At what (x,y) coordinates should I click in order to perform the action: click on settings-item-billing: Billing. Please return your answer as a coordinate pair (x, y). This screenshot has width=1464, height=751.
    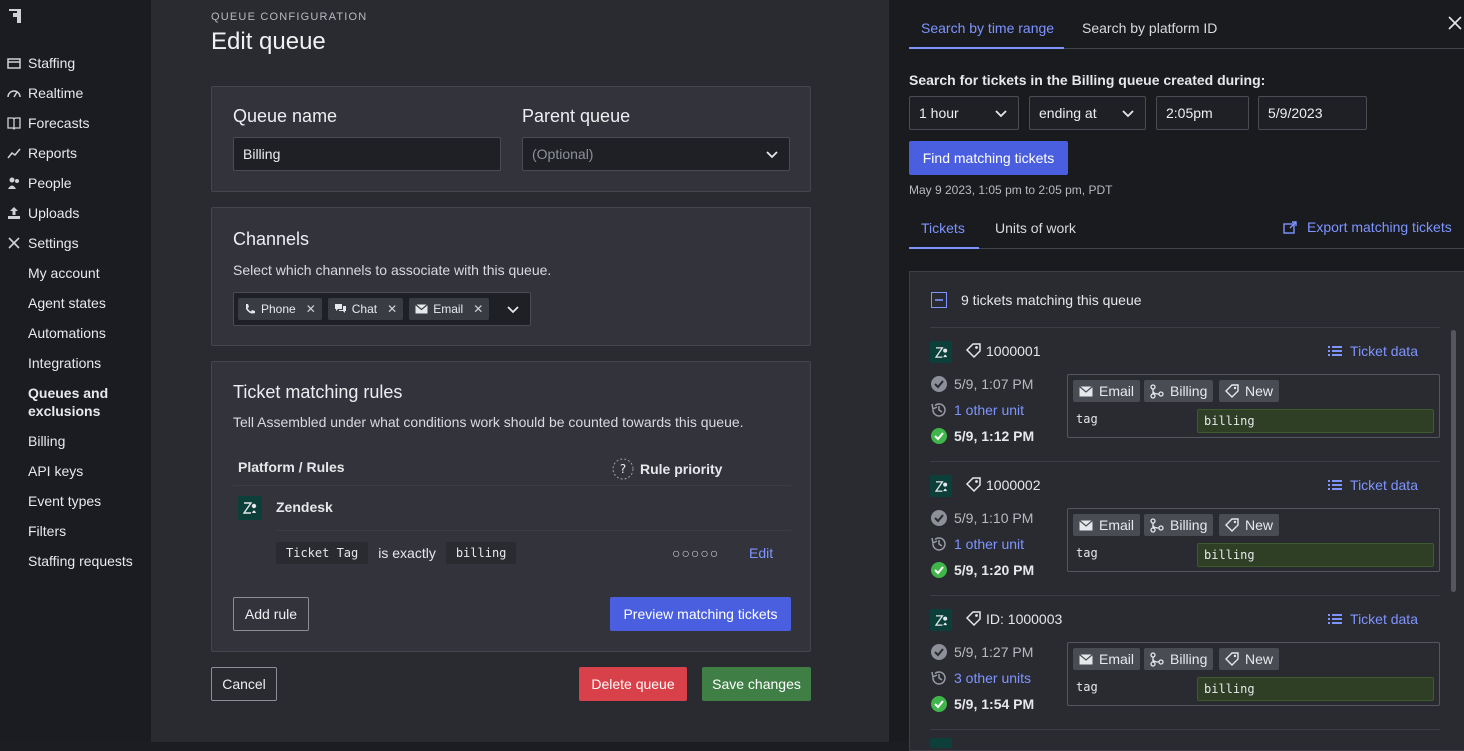
    Looking at the image, I should click on (46, 441).